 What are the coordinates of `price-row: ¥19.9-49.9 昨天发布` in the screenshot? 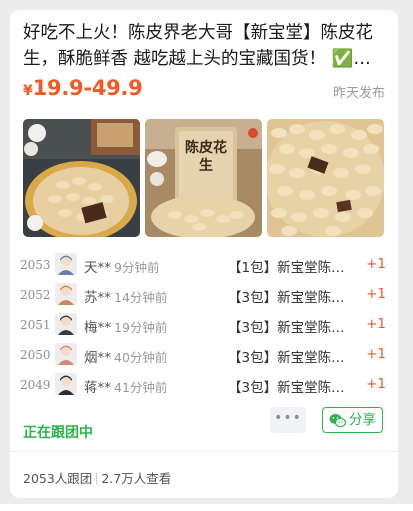 It's located at (204, 90).